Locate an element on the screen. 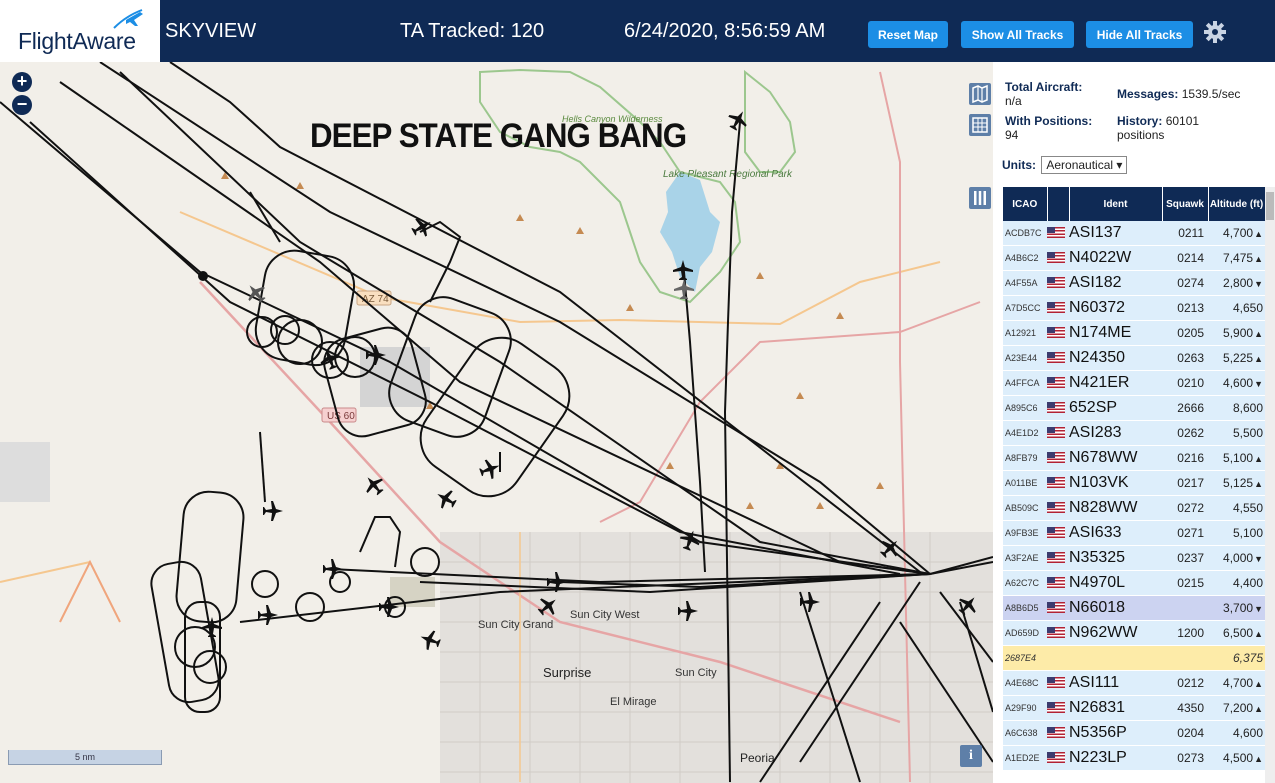  table-row: A4B6C2 N4022W 0214 7,475▲ is located at coordinates (1134, 258).